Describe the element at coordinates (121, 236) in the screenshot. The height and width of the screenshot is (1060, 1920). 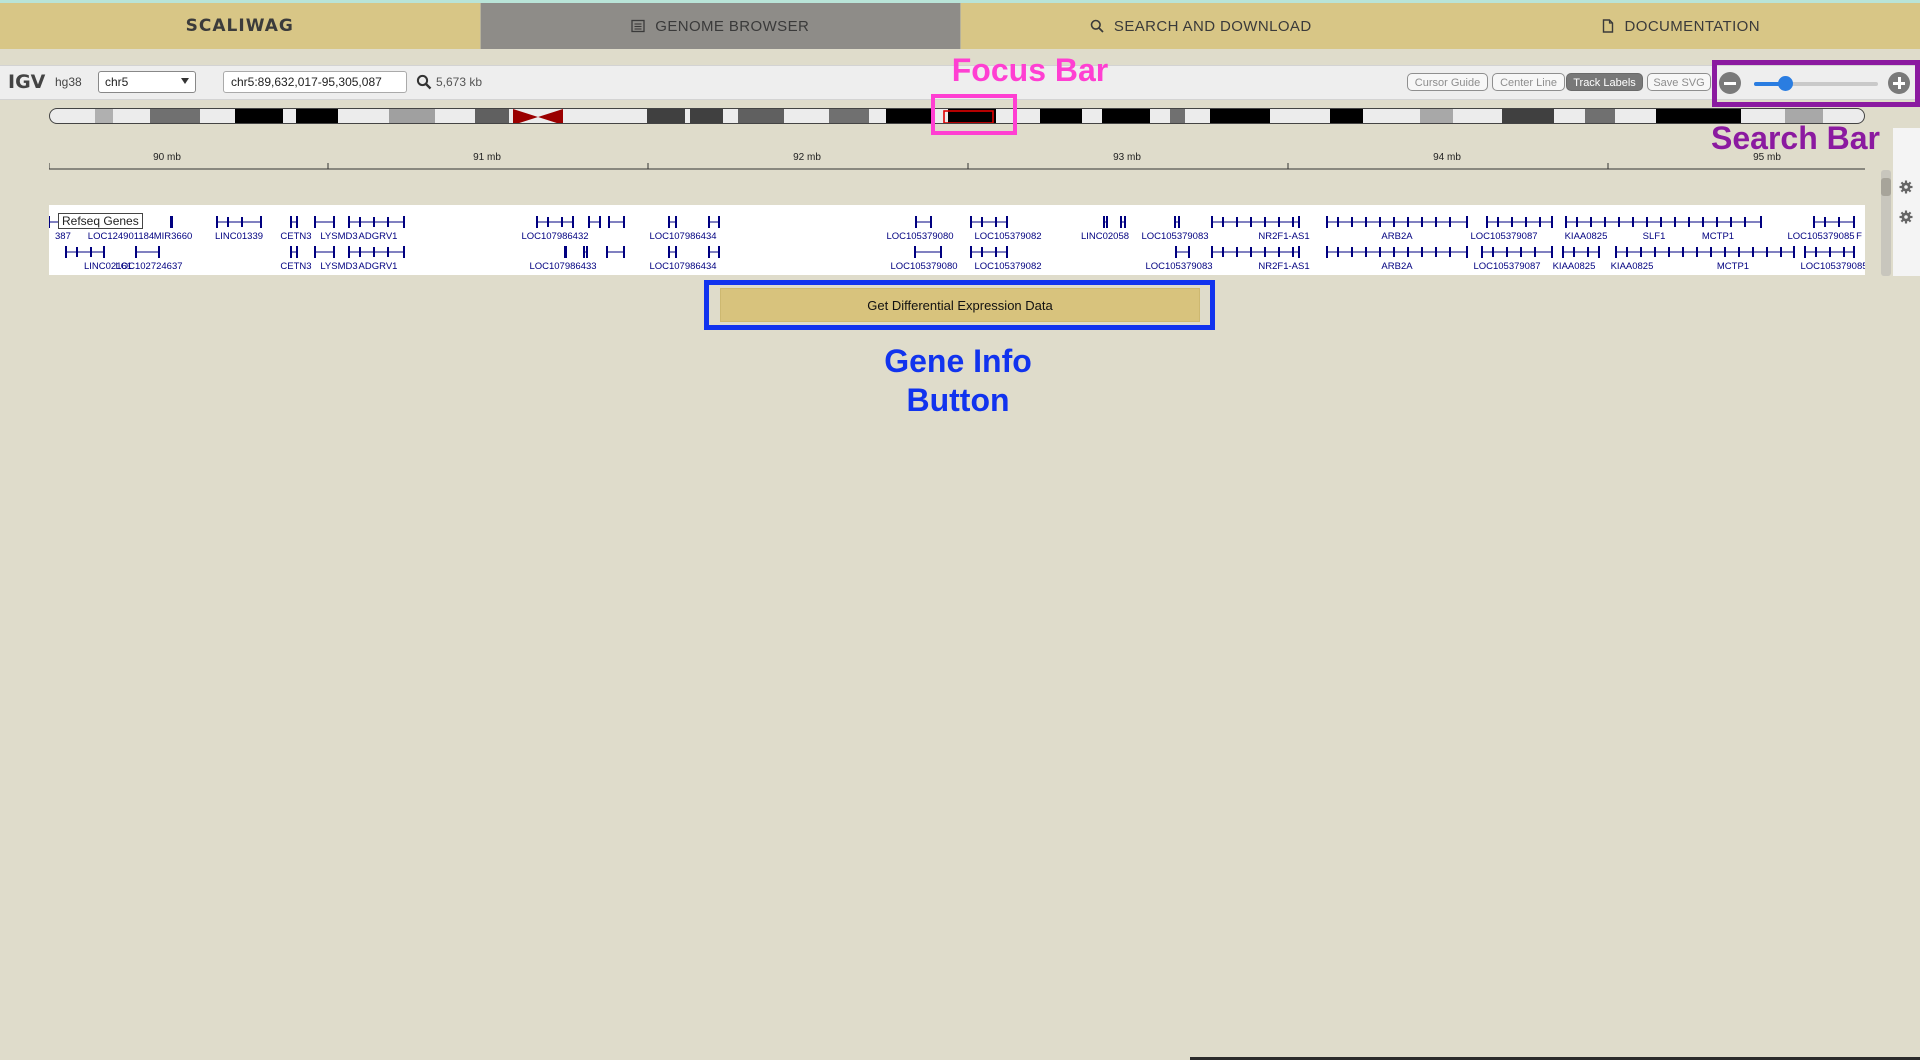
I see `gene-name-label: LOC124901184` at that location.